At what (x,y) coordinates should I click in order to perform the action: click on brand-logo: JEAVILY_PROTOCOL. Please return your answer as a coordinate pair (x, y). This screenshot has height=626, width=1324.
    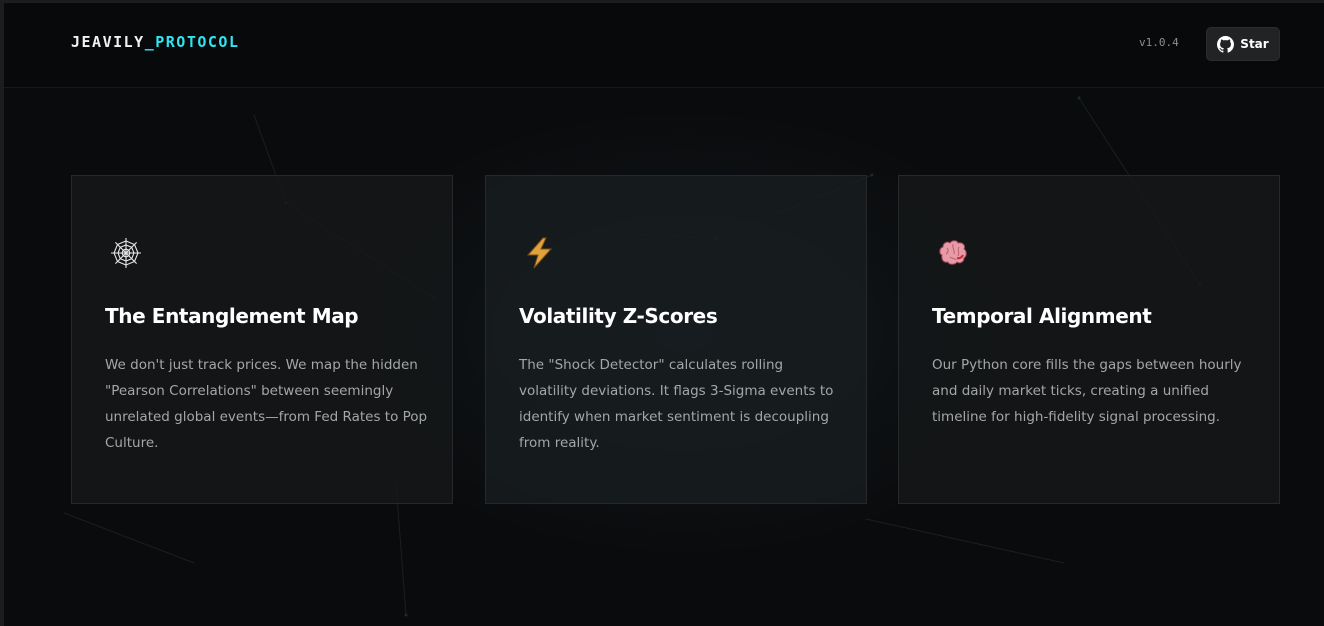
    Looking at the image, I should click on (155, 42).